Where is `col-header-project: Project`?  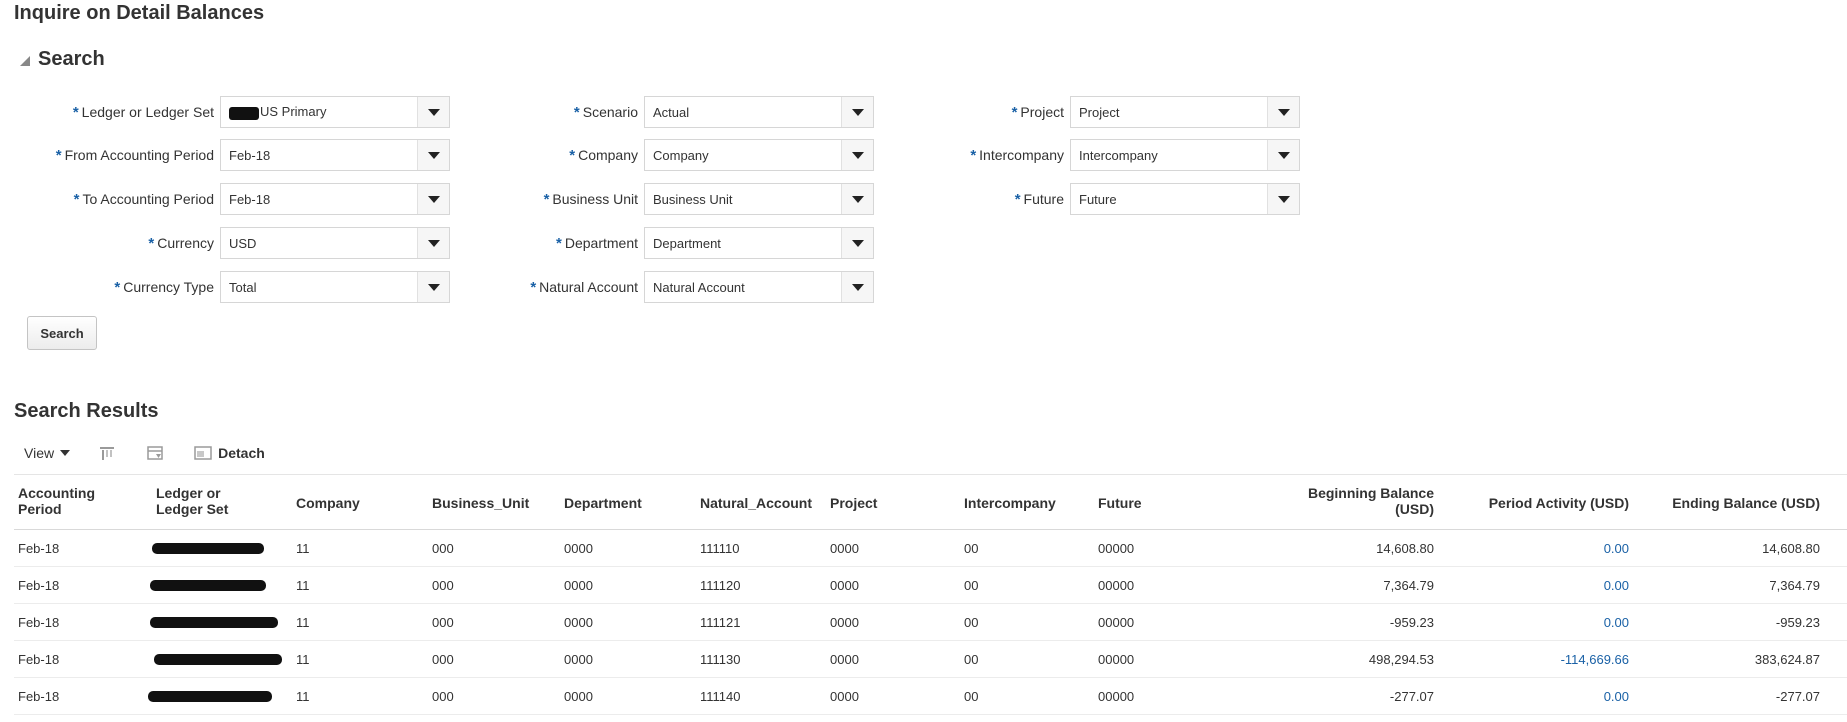
col-header-project: Project is located at coordinates (853, 503).